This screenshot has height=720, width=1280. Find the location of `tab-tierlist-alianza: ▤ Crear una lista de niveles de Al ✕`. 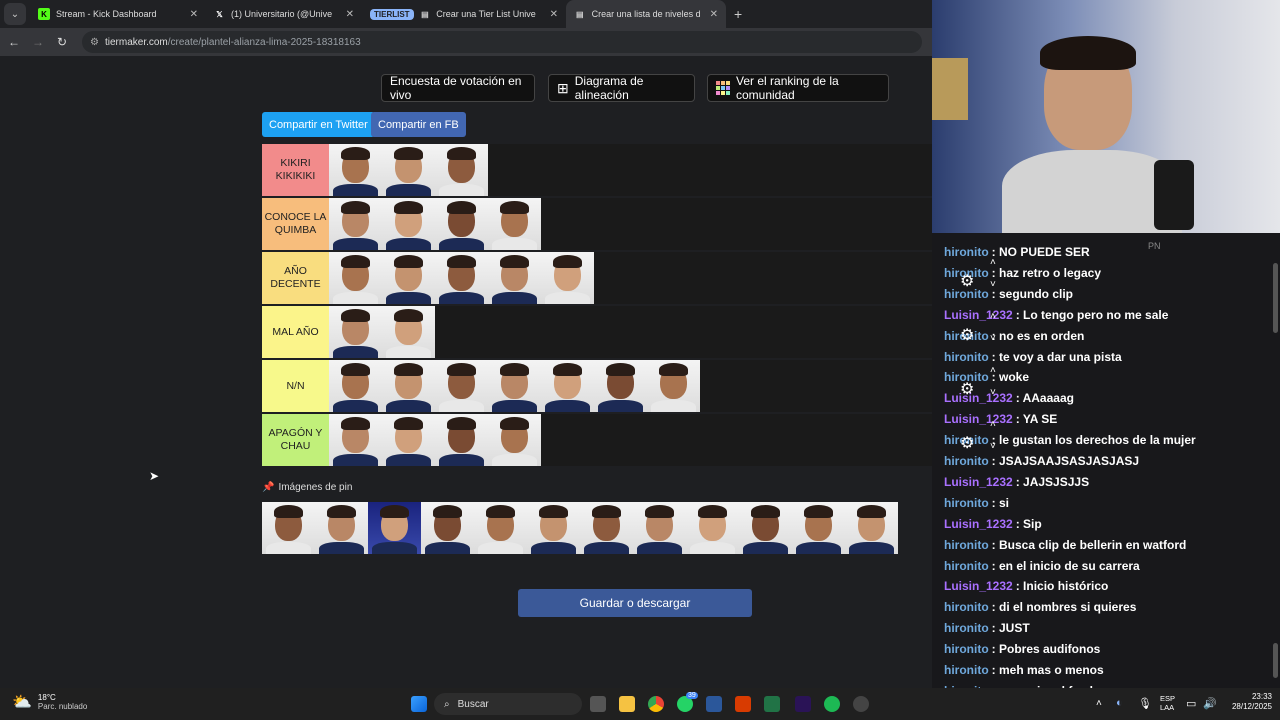

tab-tierlist-alianza: ▤ Crear una lista de niveles de Al ✕ is located at coordinates (646, 14).